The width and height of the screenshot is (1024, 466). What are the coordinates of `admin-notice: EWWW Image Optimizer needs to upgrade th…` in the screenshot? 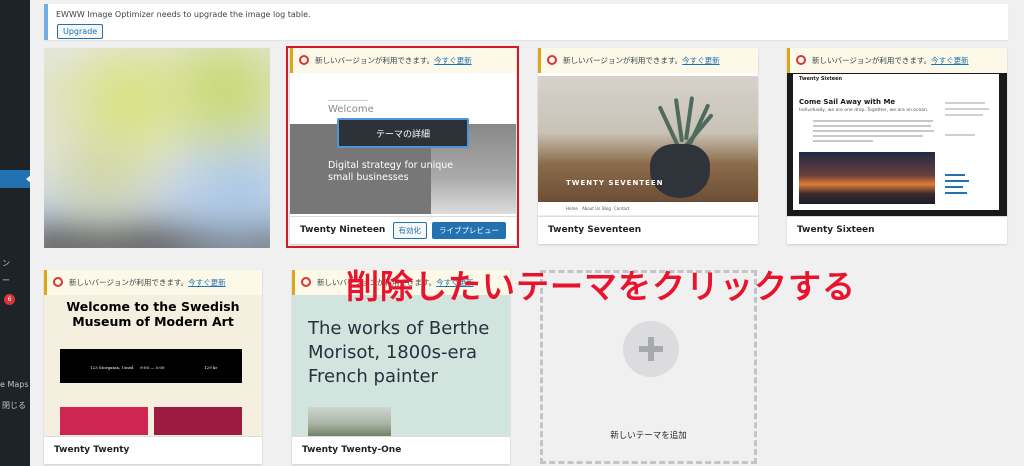 It's located at (526, 22).